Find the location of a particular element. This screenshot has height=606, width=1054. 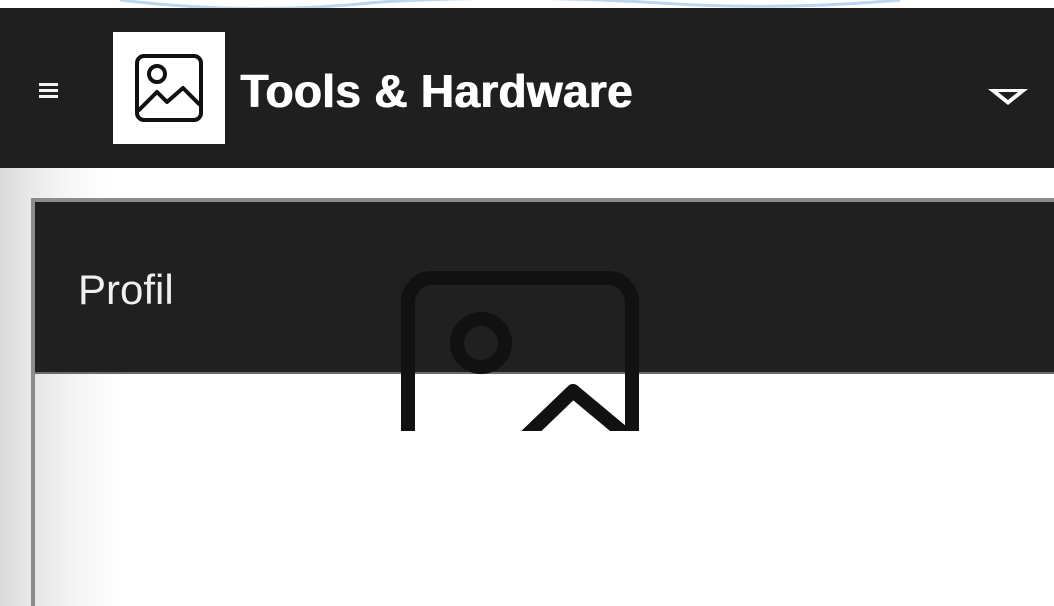

caret-down-icon is located at coordinates (1008, 97).